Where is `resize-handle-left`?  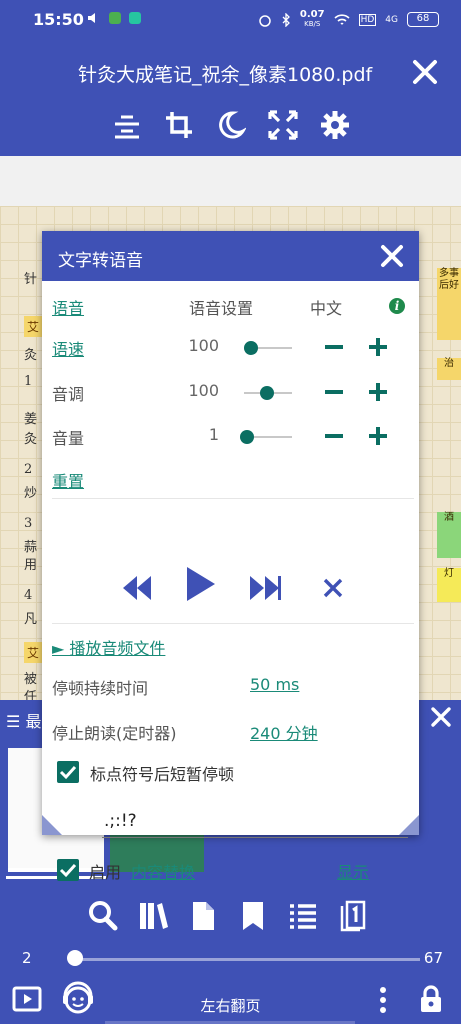 resize-handle-left is located at coordinates (52, 825).